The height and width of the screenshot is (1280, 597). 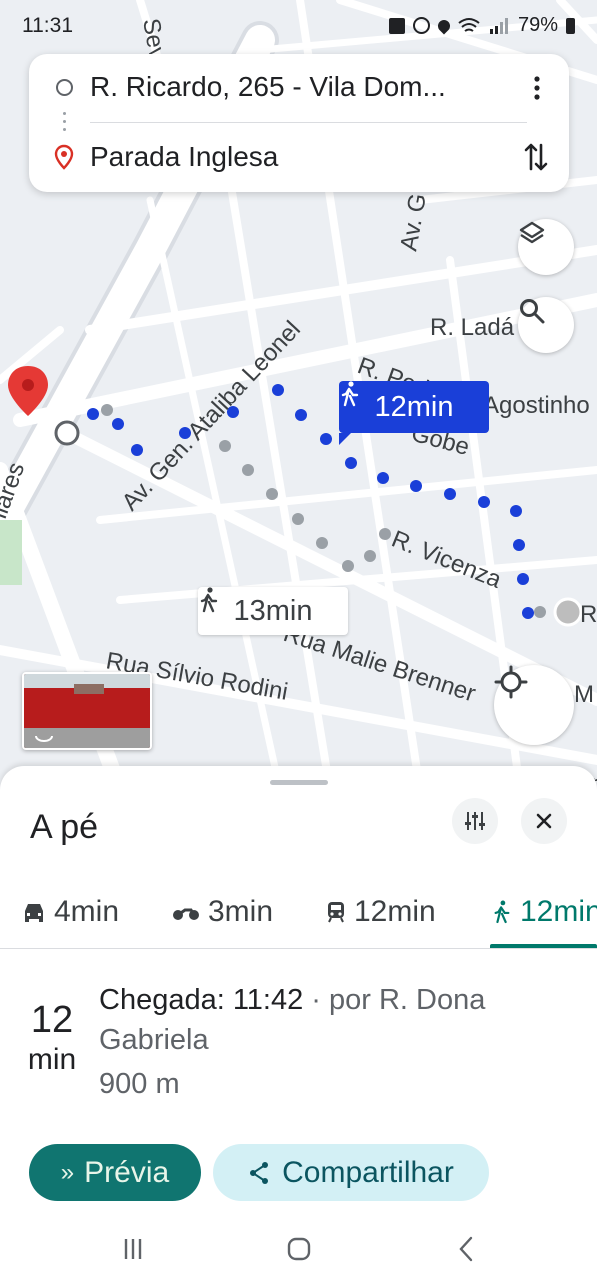 I want to click on close-icon, so click(x=544, y=821).